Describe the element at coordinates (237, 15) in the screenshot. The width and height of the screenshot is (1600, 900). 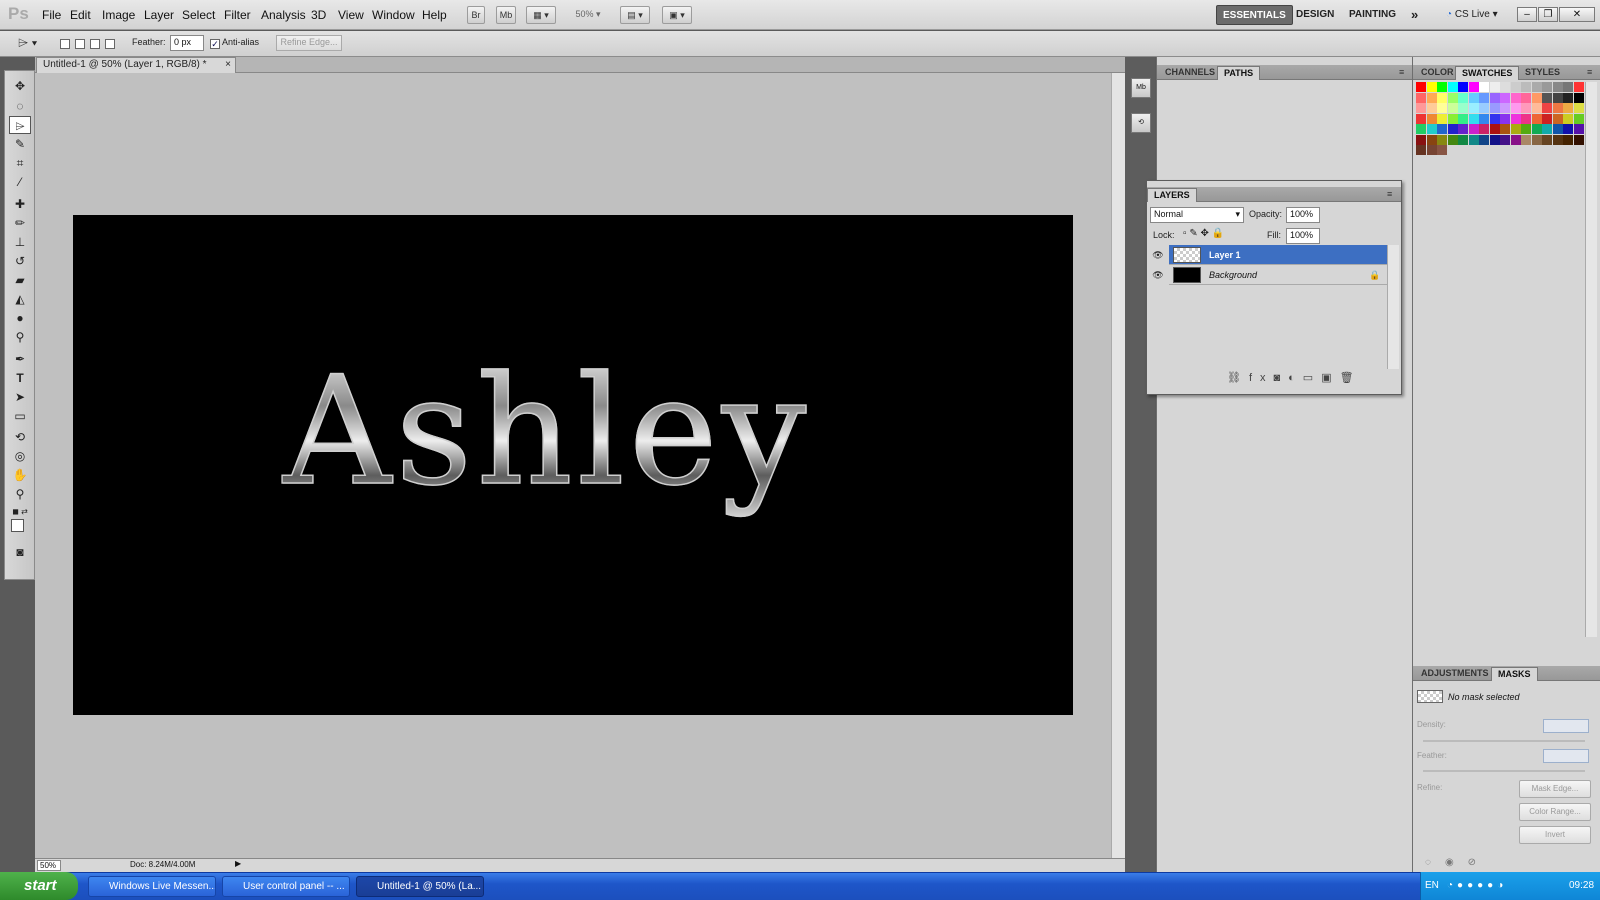
I see `menu-filter: Filter` at that location.